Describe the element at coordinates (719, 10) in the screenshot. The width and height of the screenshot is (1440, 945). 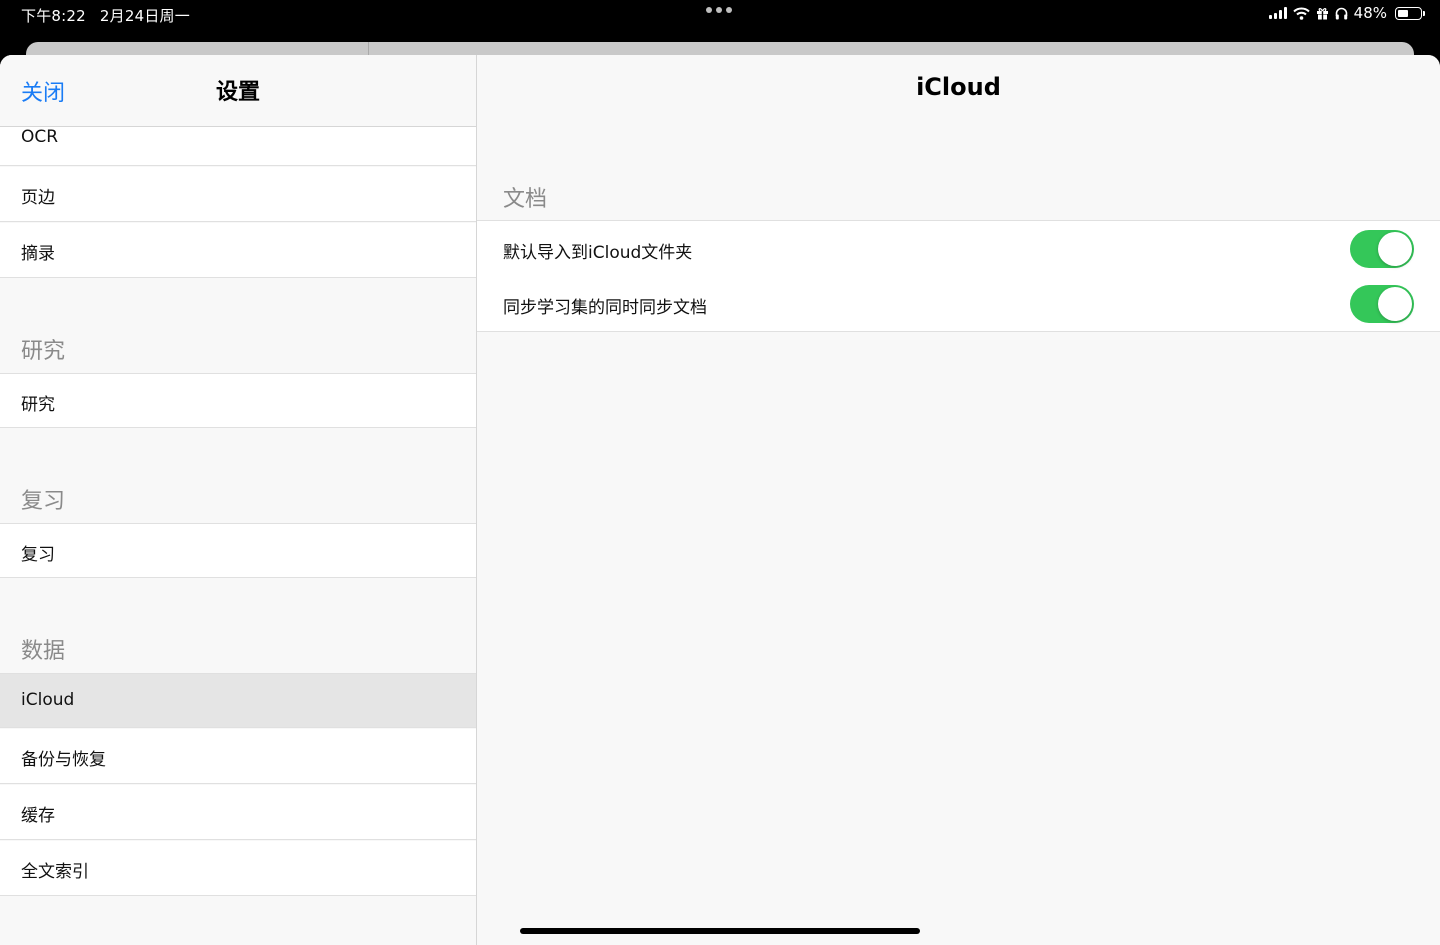
I see `multitasking-dots-icon` at that location.